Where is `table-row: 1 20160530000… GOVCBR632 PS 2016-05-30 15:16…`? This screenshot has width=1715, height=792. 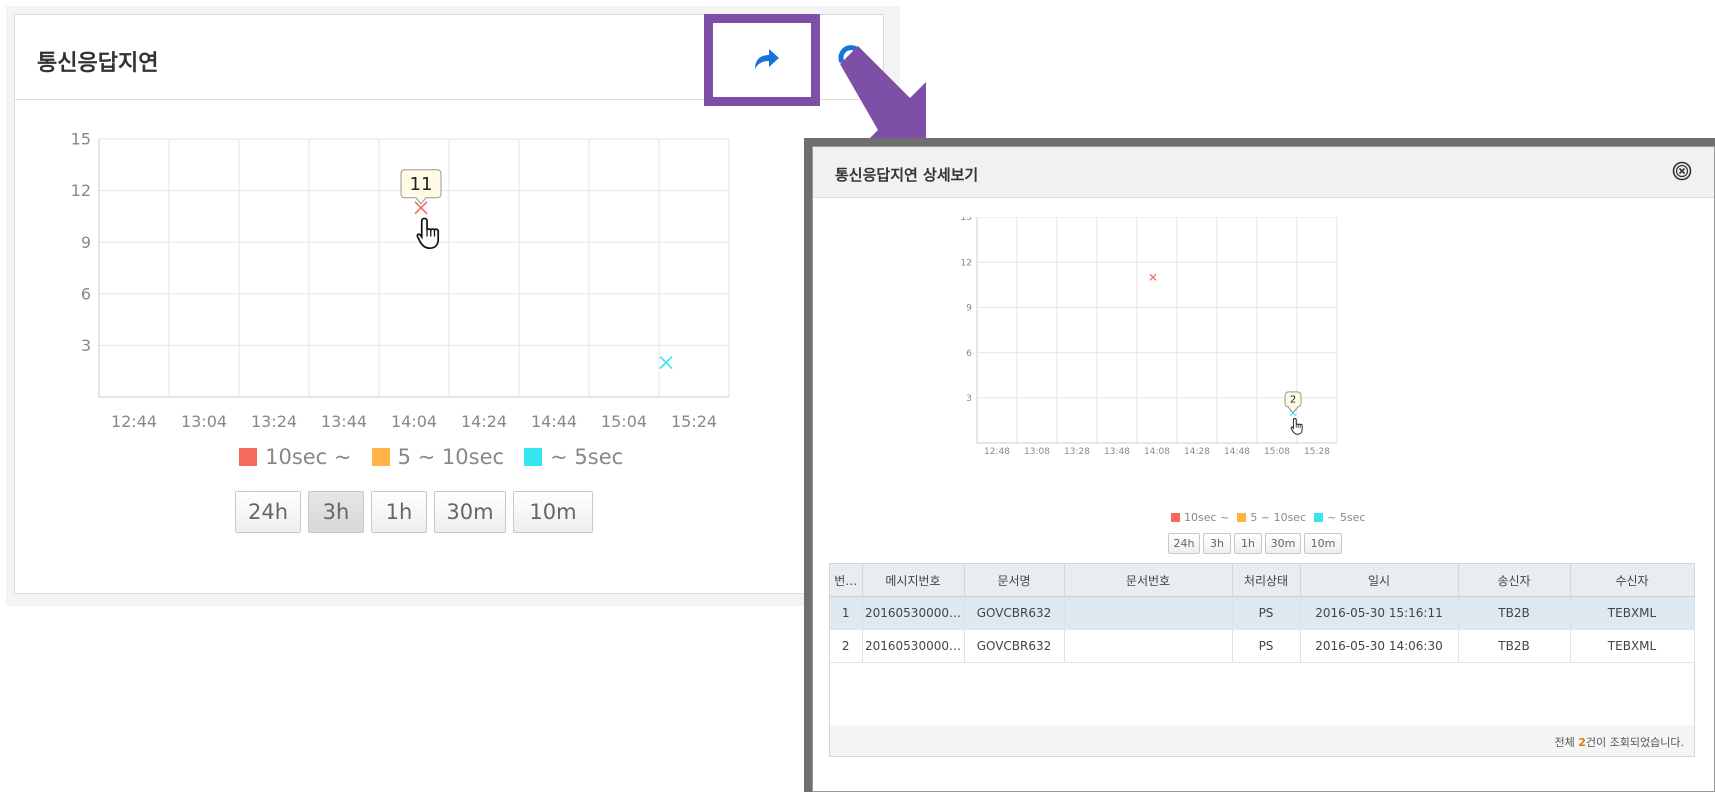
table-row: 1 20160530000… GOVCBR632 PS 2016-05-30 15:16… is located at coordinates (1262, 613).